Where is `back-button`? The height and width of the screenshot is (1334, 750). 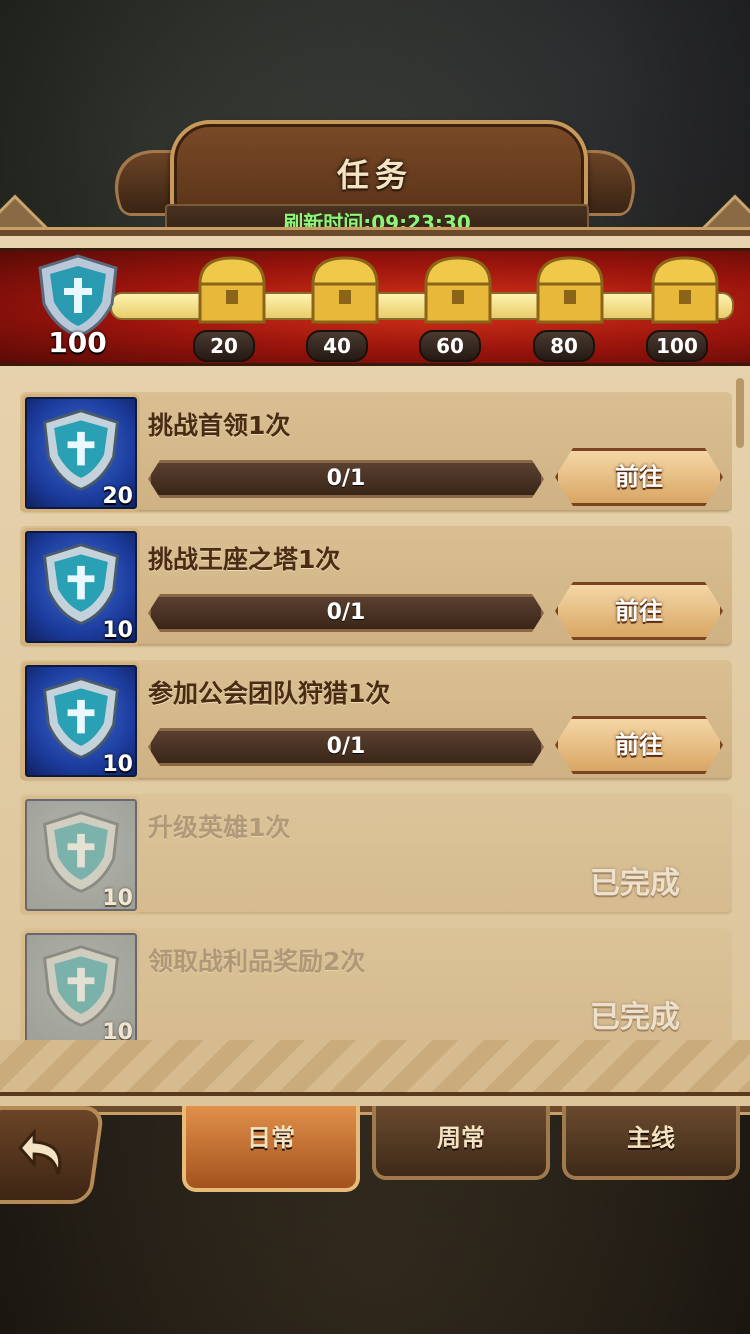 back-button is located at coordinates (52, 1155).